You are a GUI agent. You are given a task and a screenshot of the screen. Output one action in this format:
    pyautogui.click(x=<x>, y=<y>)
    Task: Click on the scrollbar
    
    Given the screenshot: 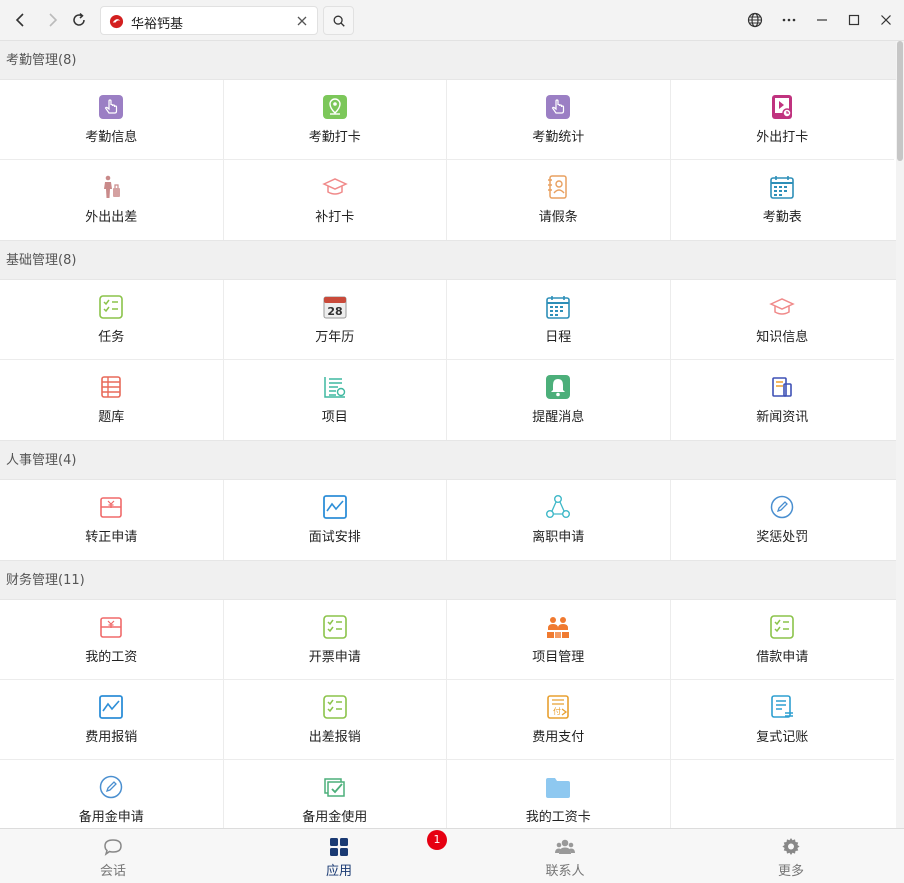 What is the action you would take?
    pyautogui.click(x=900, y=434)
    